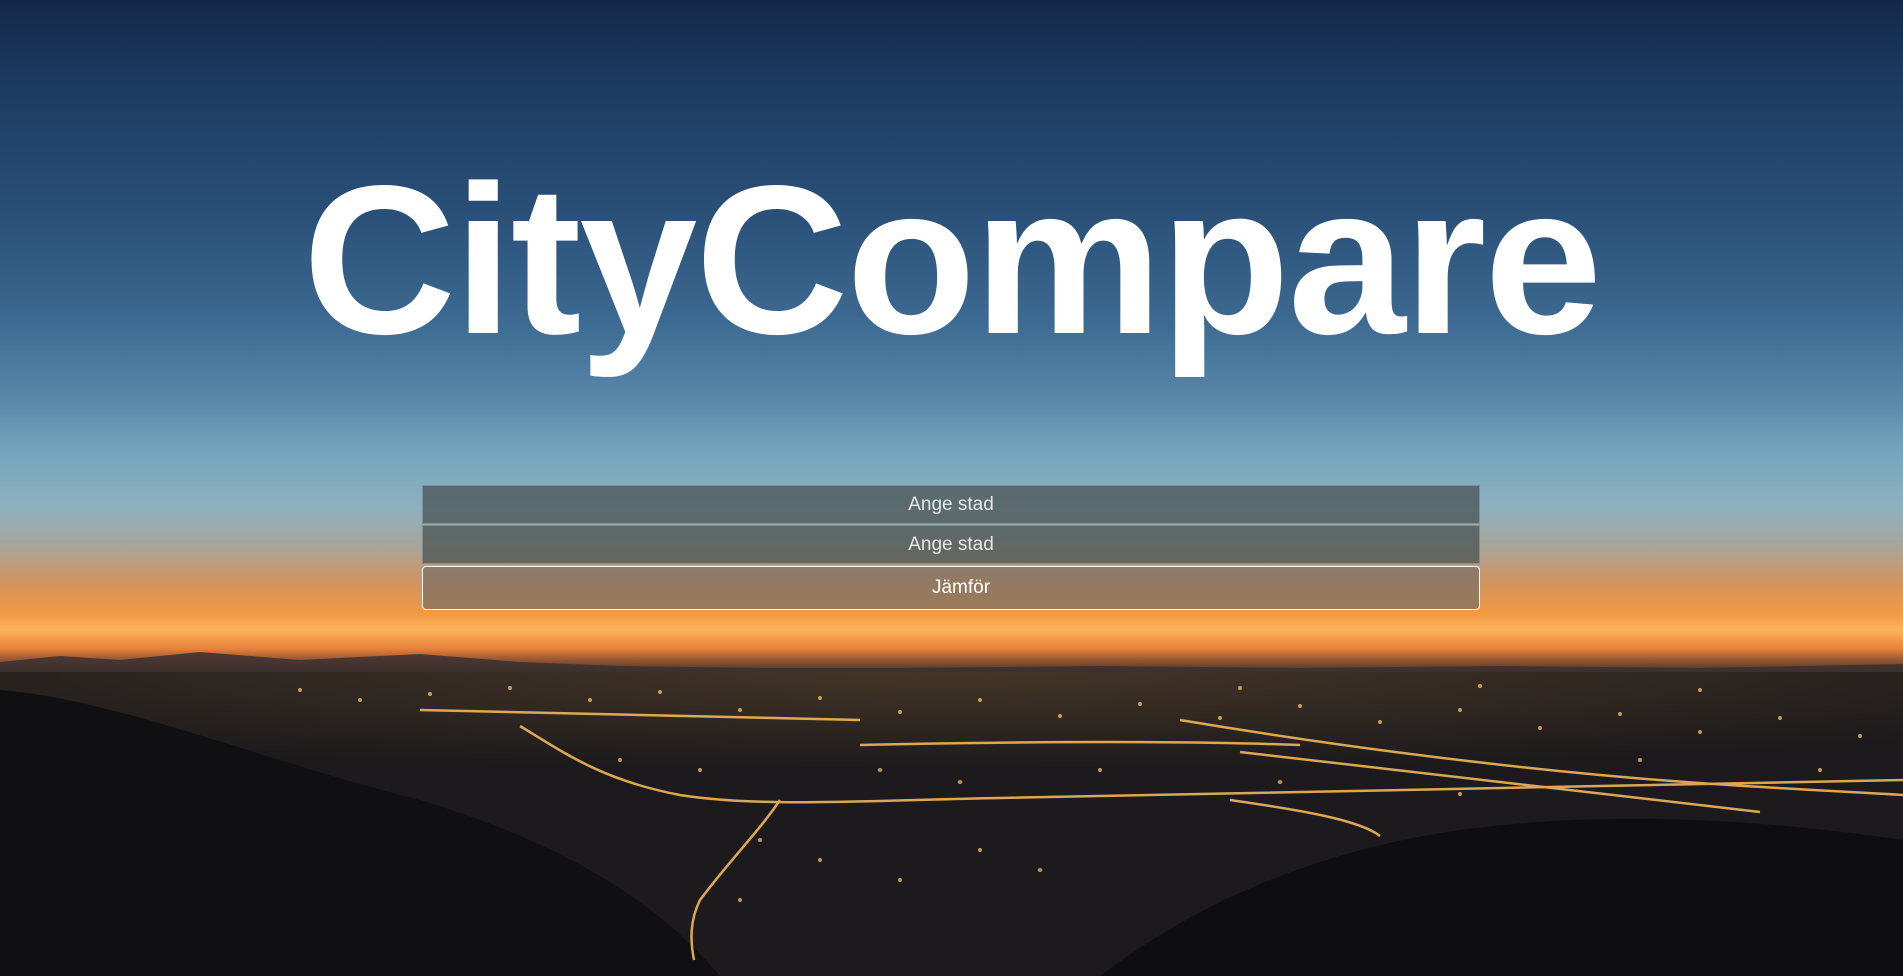  What do you see at coordinates (951, 504) in the screenshot?
I see `first-city-input` at bounding box center [951, 504].